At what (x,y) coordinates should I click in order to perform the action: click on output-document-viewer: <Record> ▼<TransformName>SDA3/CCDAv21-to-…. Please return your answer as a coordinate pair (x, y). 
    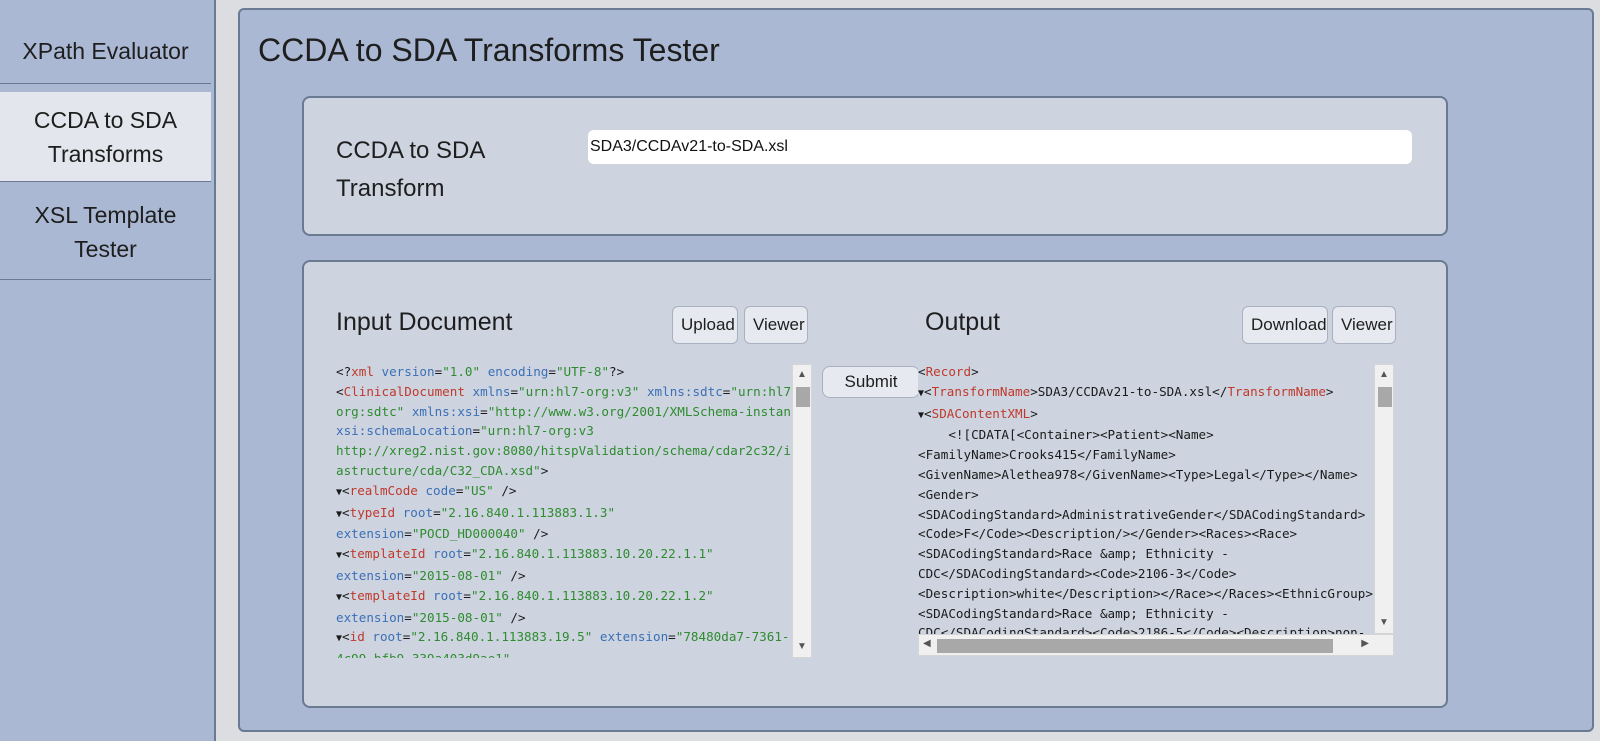
    Looking at the image, I should click on (1146, 510).